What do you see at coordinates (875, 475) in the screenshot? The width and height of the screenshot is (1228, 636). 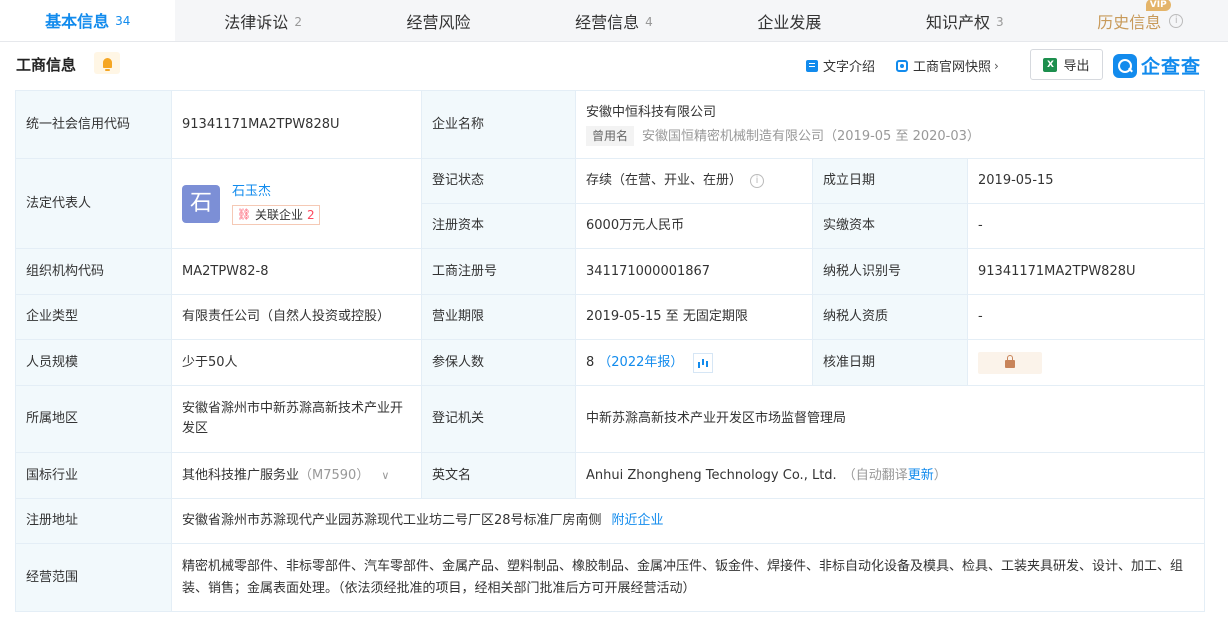 I see `auto-translate-note: （自动翻译` at bounding box center [875, 475].